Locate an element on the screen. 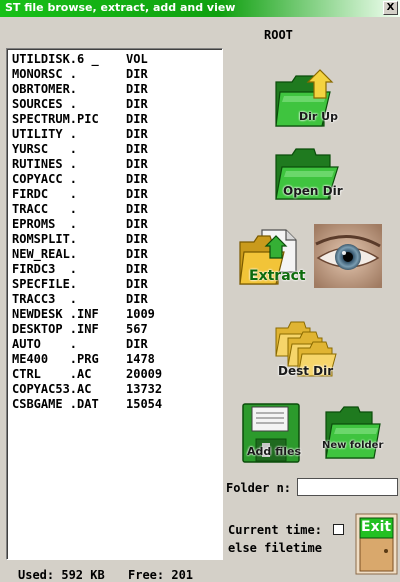 This screenshot has width=400, height=582. folder-name-input is located at coordinates (347, 487).